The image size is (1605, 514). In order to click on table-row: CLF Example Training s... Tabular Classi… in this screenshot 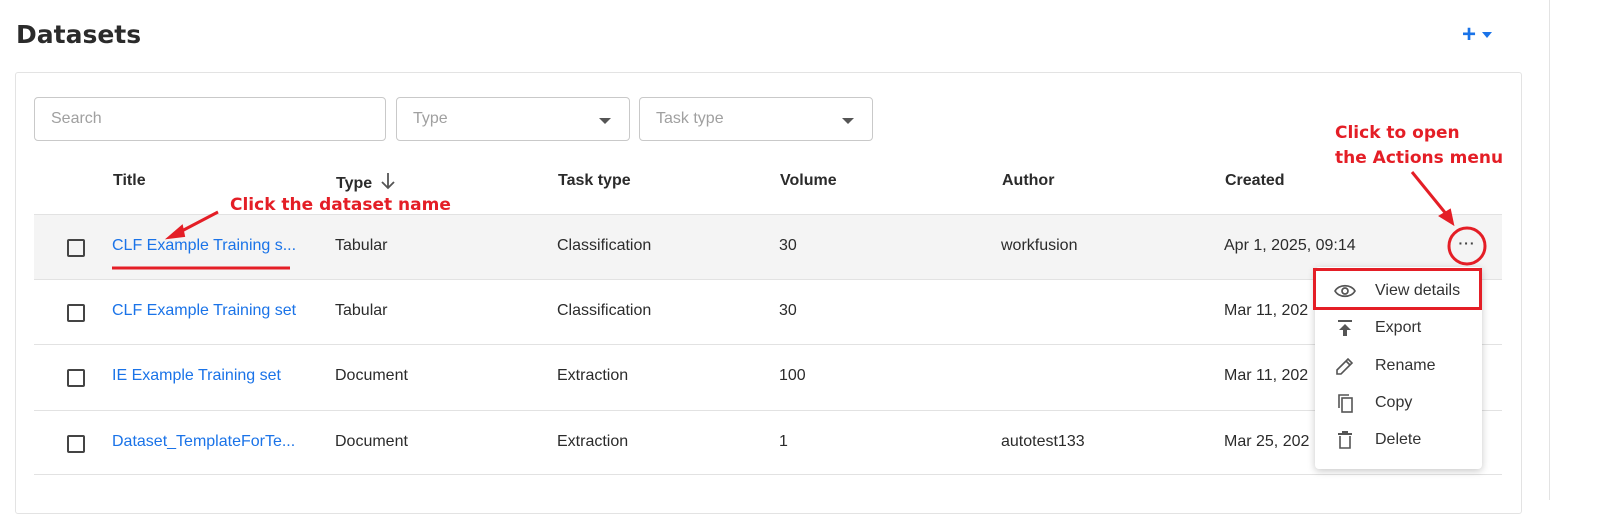, I will do `click(768, 246)`.